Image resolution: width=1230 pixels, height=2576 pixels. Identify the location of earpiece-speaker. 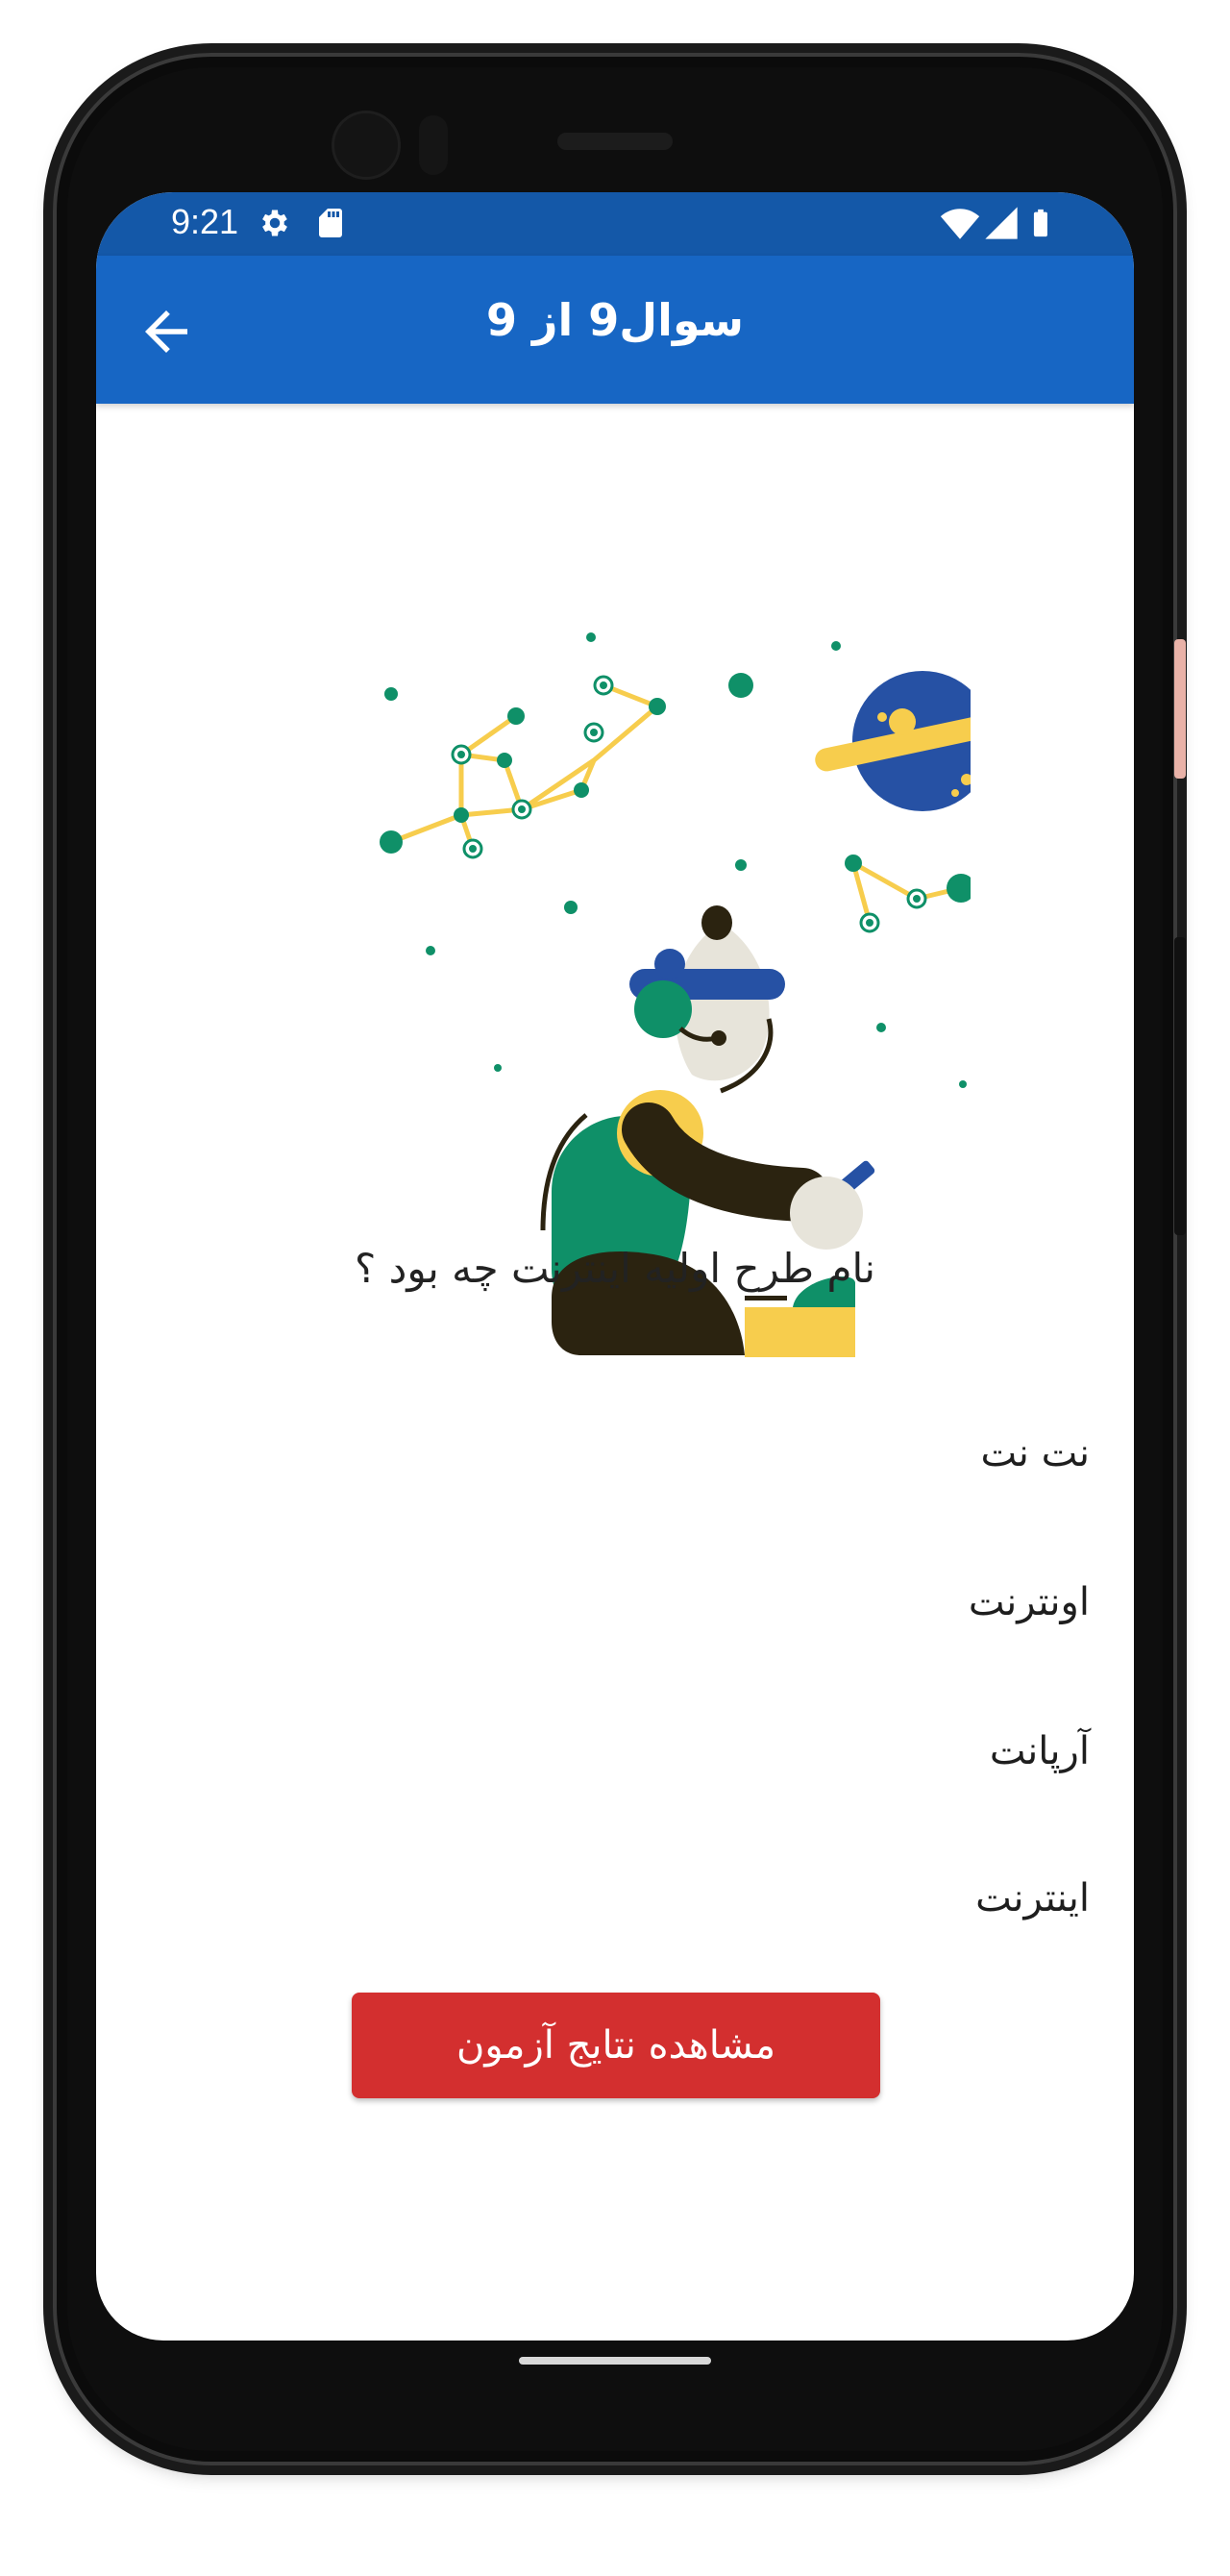
(615, 141).